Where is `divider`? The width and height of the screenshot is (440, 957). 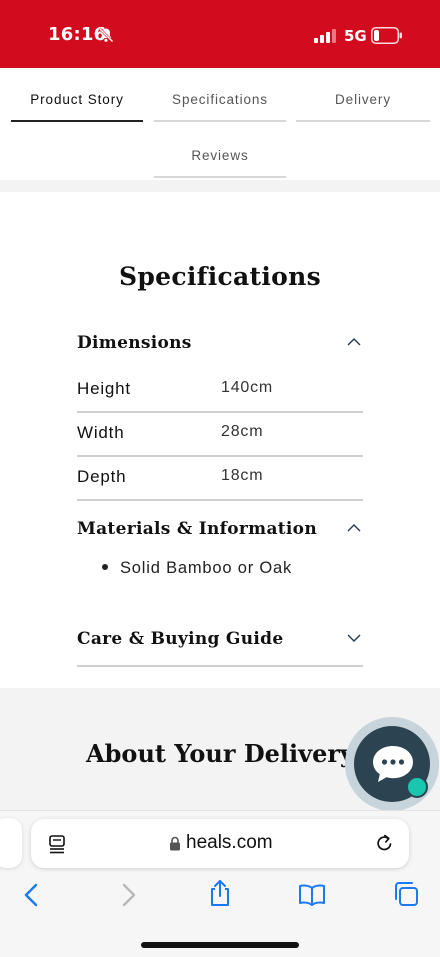
divider is located at coordinates (220, 666).